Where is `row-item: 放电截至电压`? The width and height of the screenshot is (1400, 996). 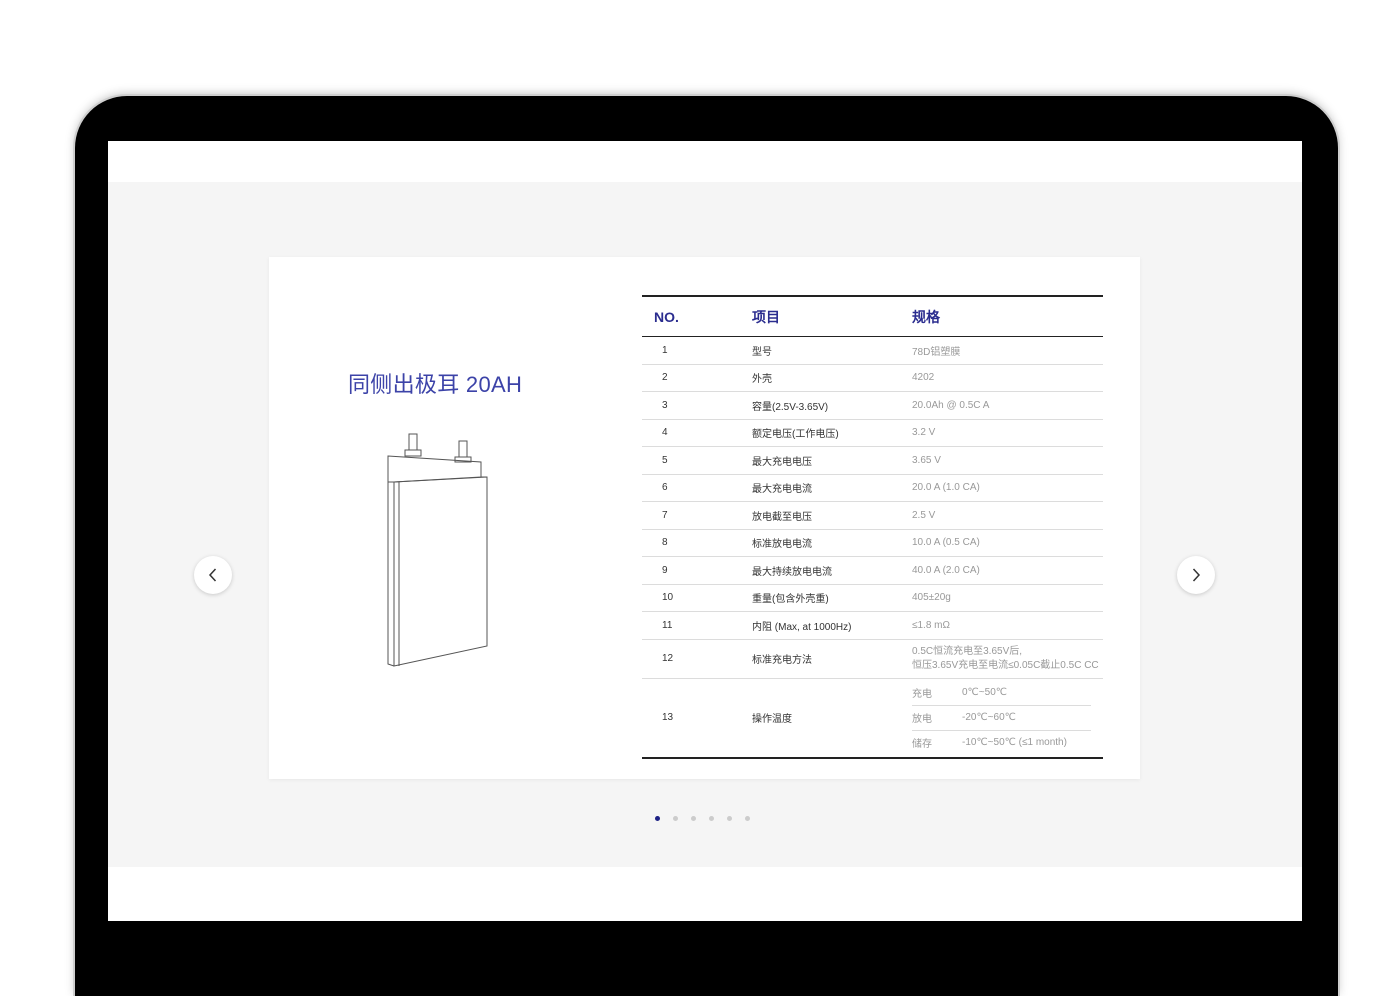 row-item: 放电截至电压 is located at coordinates (782, 517).